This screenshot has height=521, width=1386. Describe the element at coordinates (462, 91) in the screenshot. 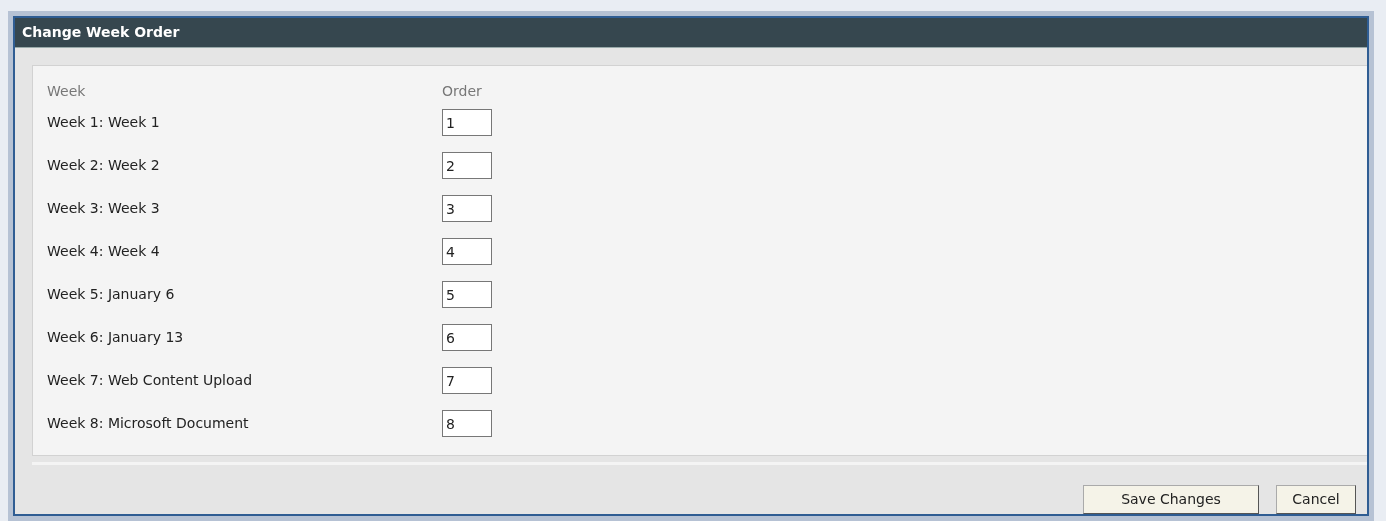

I see `column-header: Order` at that location.